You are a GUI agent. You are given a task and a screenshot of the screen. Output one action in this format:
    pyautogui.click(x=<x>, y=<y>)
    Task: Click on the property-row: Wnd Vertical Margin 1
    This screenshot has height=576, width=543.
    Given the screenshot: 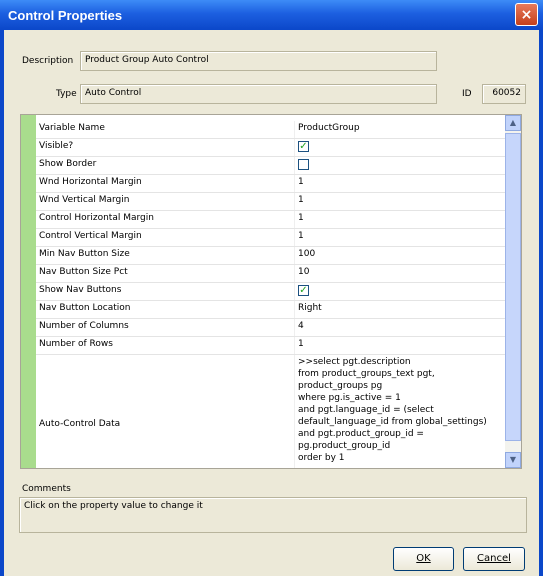 What is the action you would take?
    pyautogui.click(x=270, y=202)
    